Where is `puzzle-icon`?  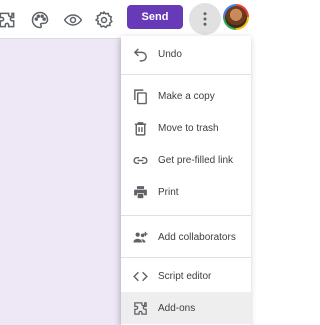
puzzle-icon is located at coordinates (140, 308).